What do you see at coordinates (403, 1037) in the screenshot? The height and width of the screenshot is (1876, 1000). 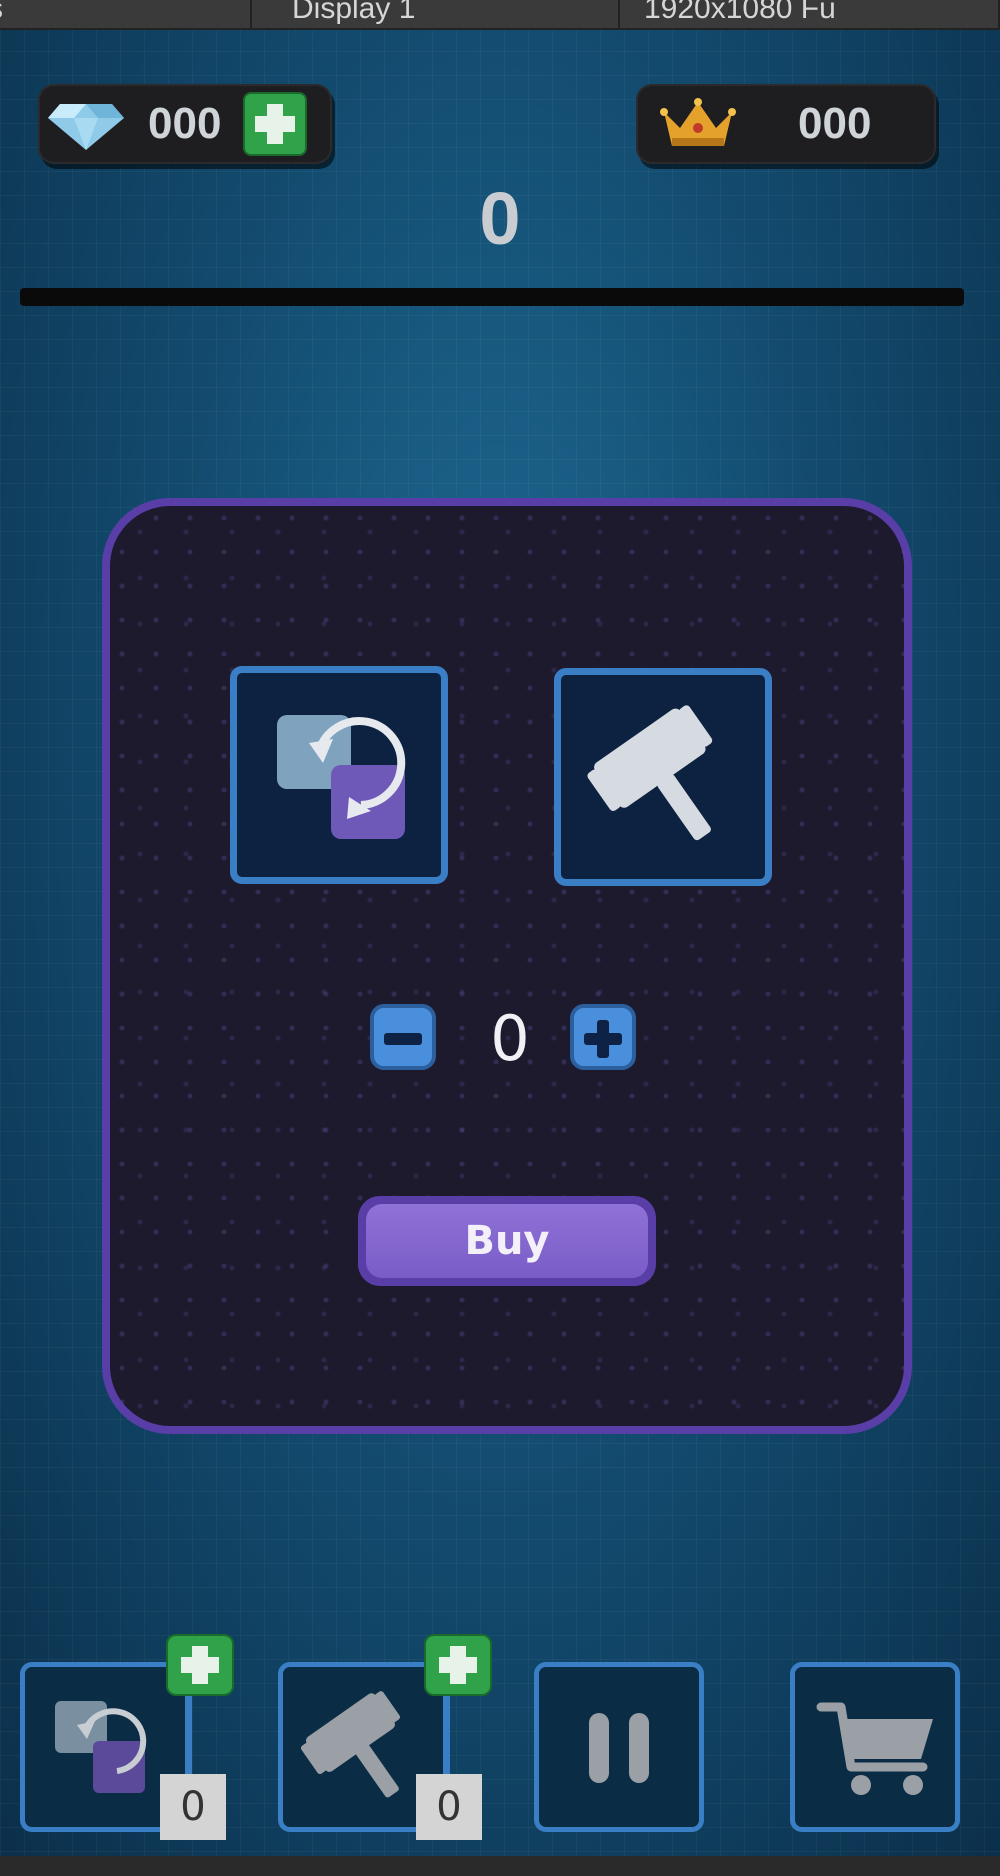 I see `decrease-quantity-button` at bounding box center [403, 1037].